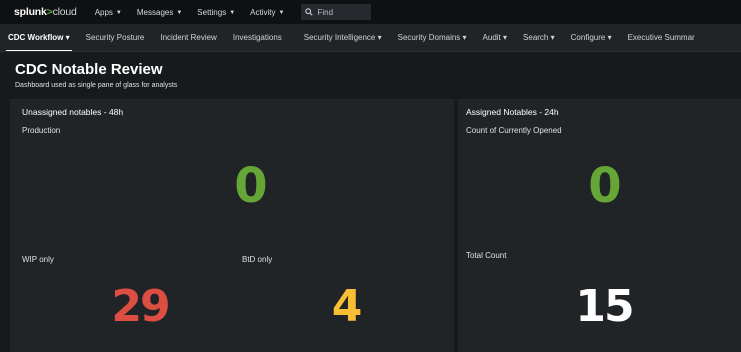  I want to click on nav-label: CDC Workflow, so click(36, 37).